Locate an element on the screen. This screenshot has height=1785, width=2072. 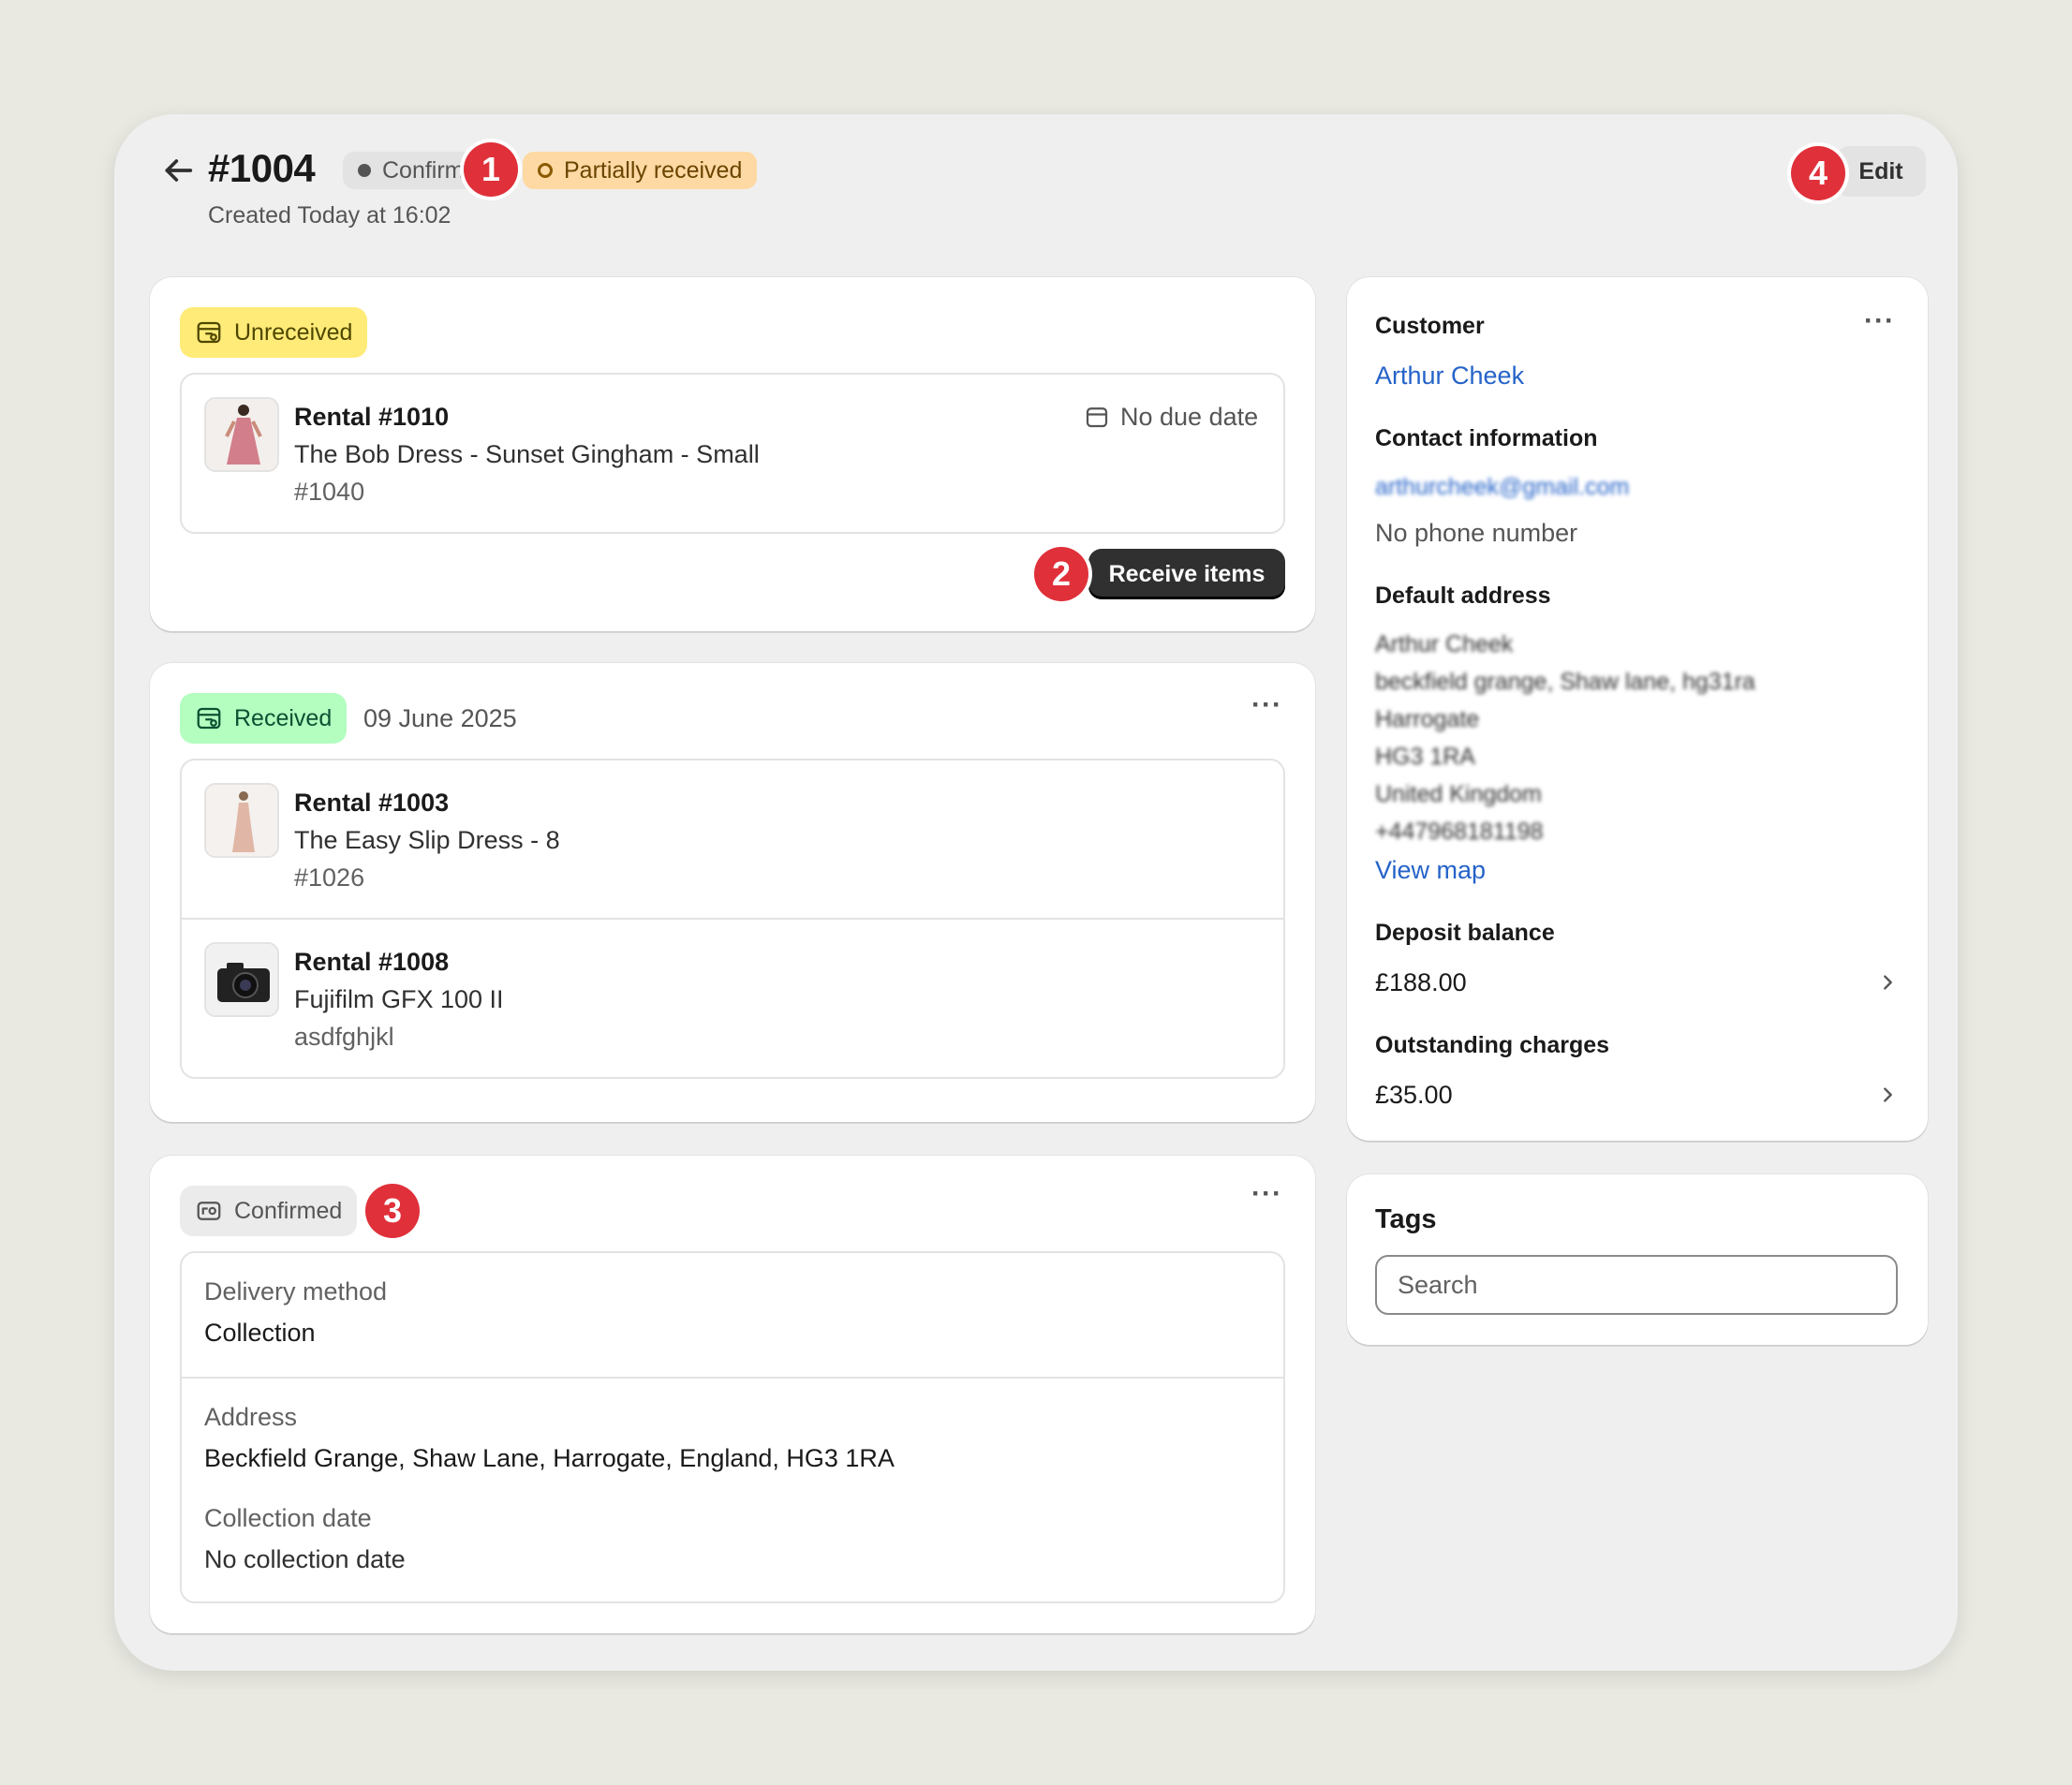
outstanding-charges-value: £35.00 is located at coordinates (1414, 1095).